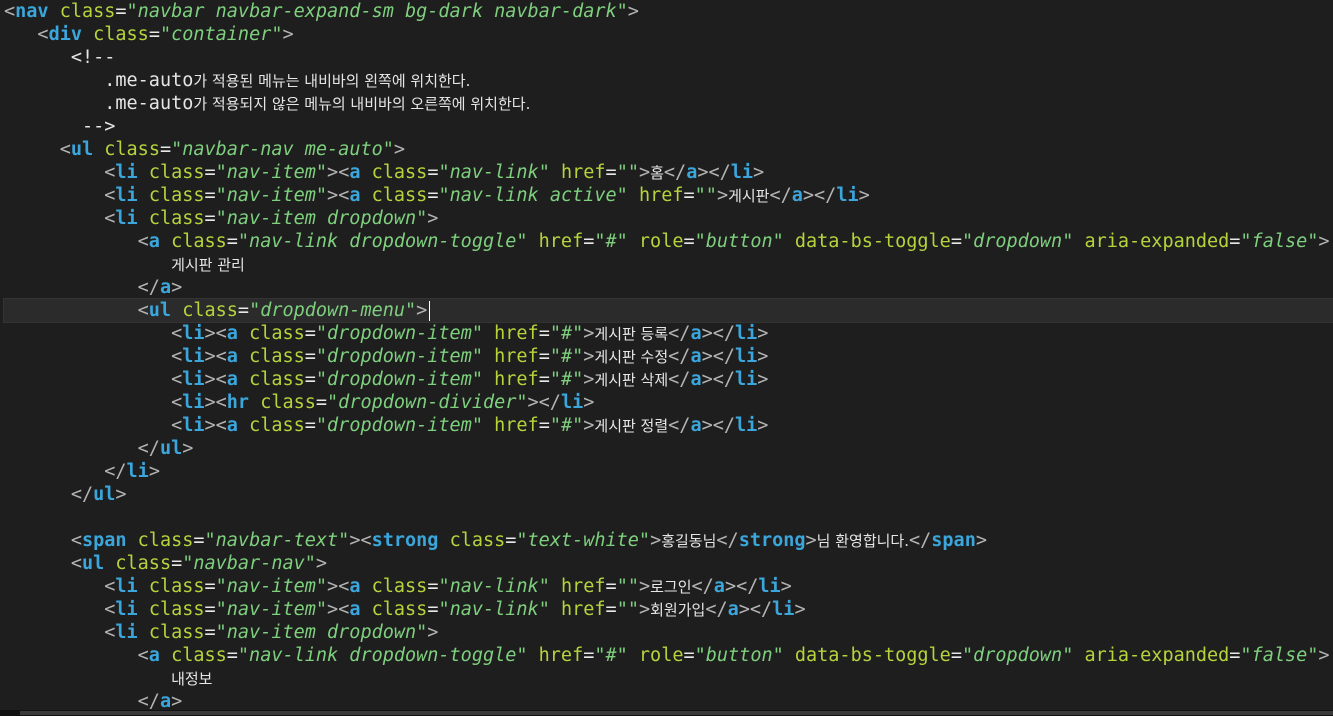 The height and width of the screenshot is (716, 1333). Describe the element at coordinates (668, 563) in the screenshot. I see `code-line: <ul class="navbar-nav">` at that location.